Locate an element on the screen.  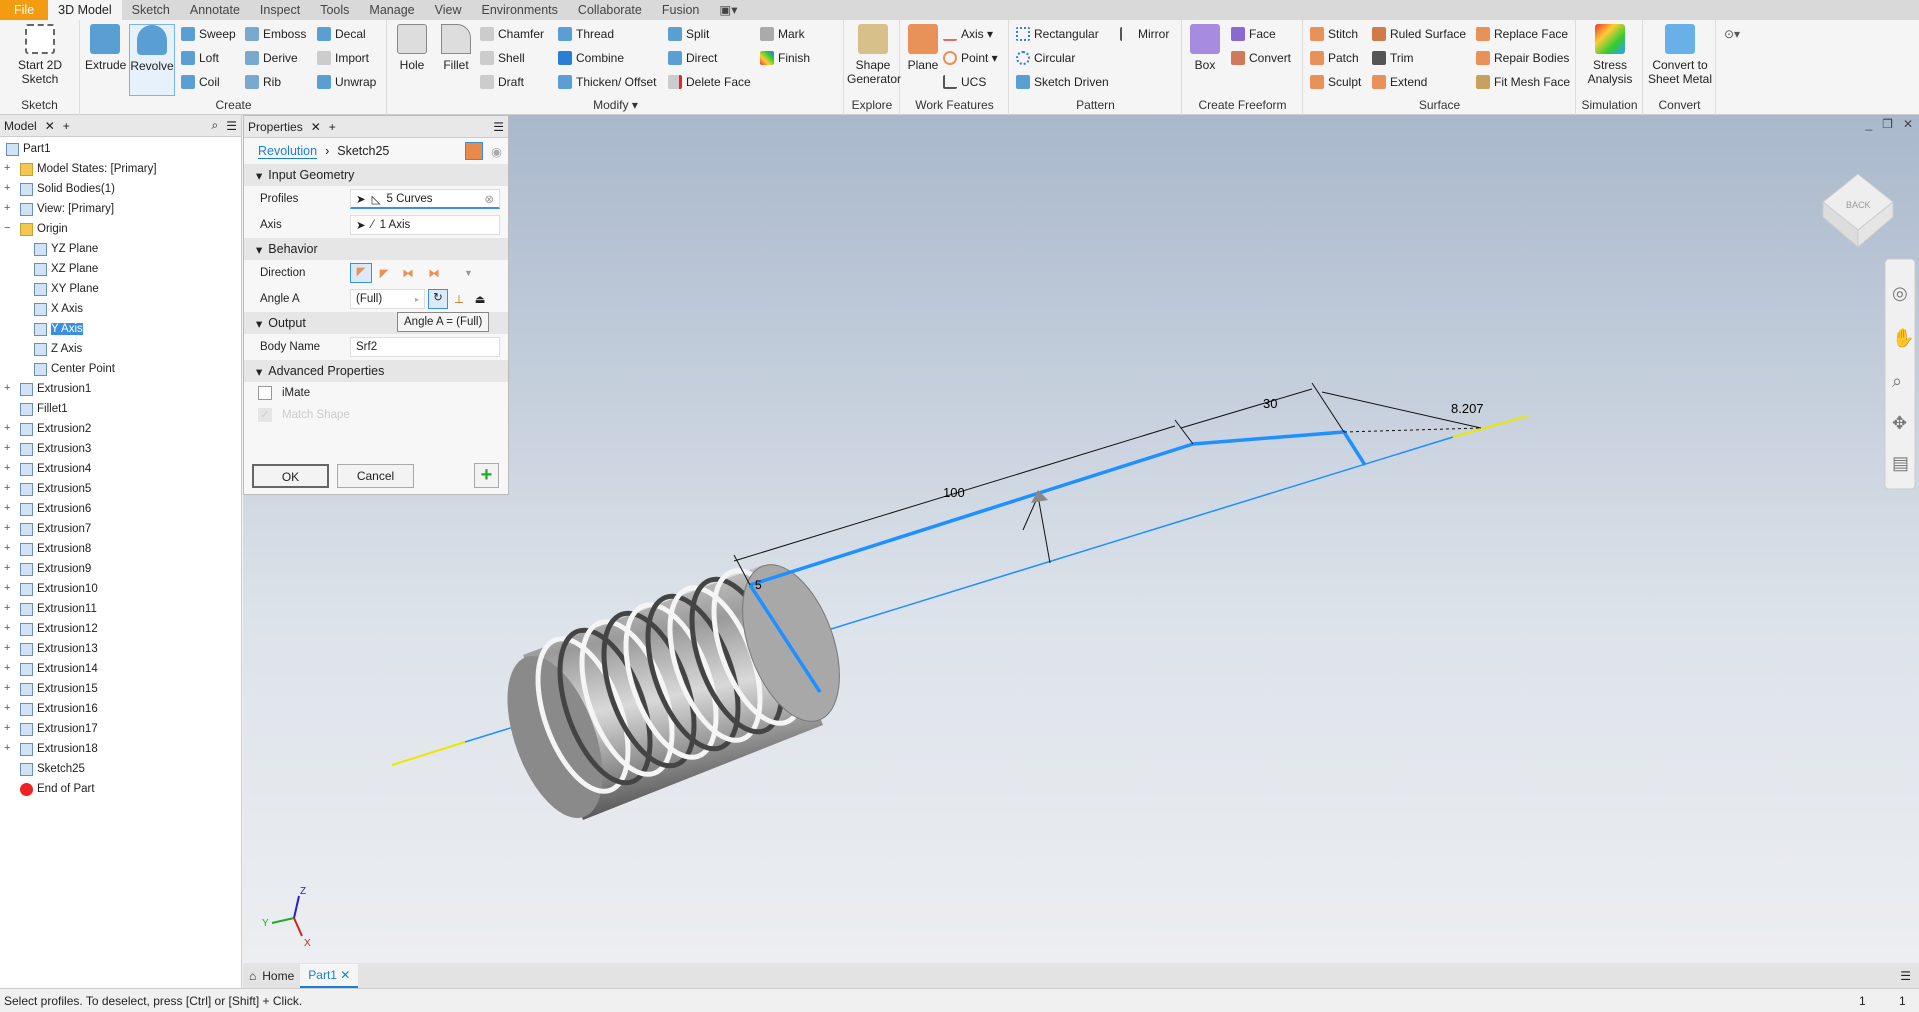
unwrap-button: Unwrap is located at coordinates (346, 82).